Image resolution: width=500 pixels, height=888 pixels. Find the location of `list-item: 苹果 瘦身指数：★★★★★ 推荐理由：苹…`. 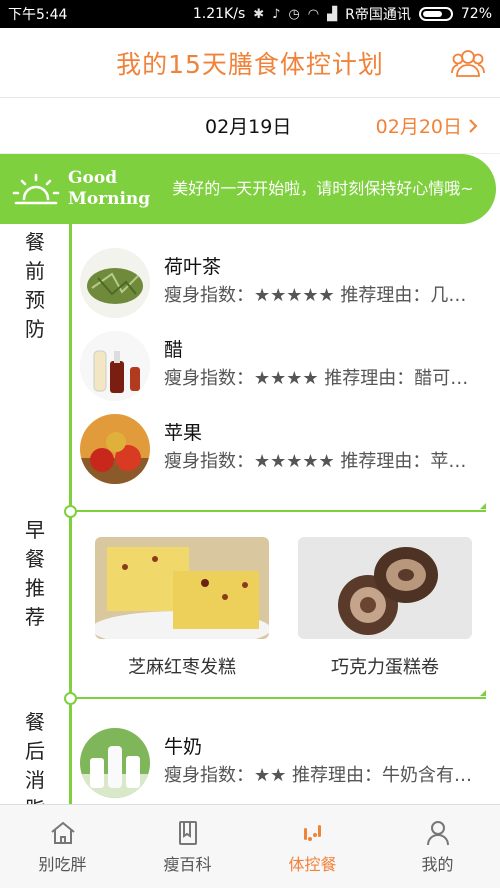

list-item: 苹果 瘦身指数：★★★★★ 推荐理由：苹… is located at coordinates (290, 452).